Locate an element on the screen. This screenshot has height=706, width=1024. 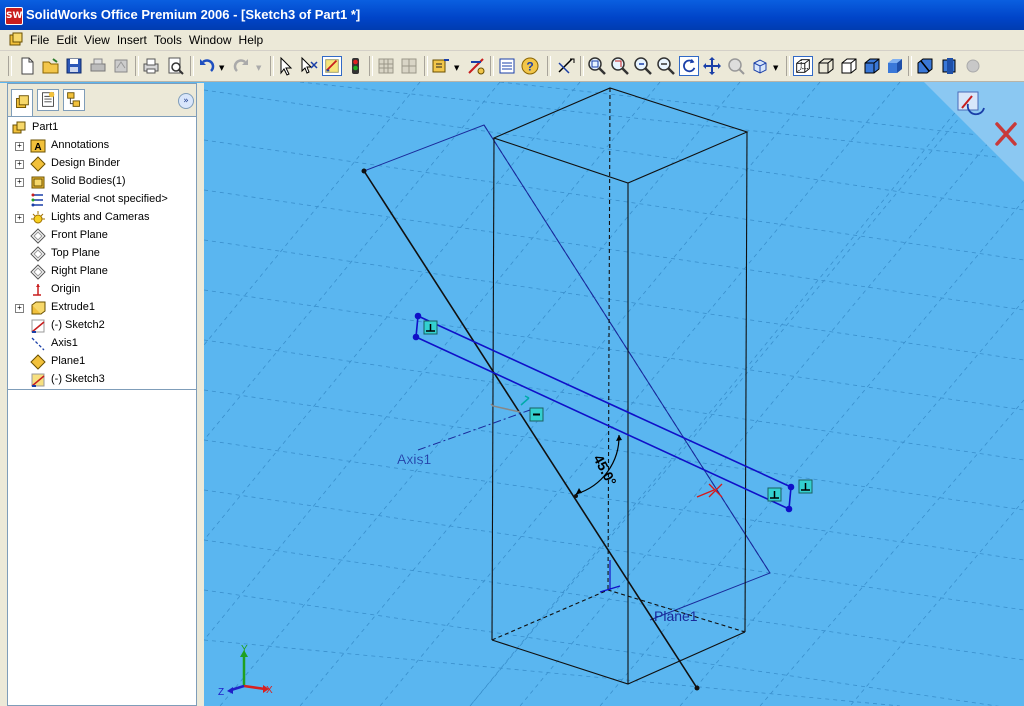
menu-file: File is located at coordinates (43, 38).